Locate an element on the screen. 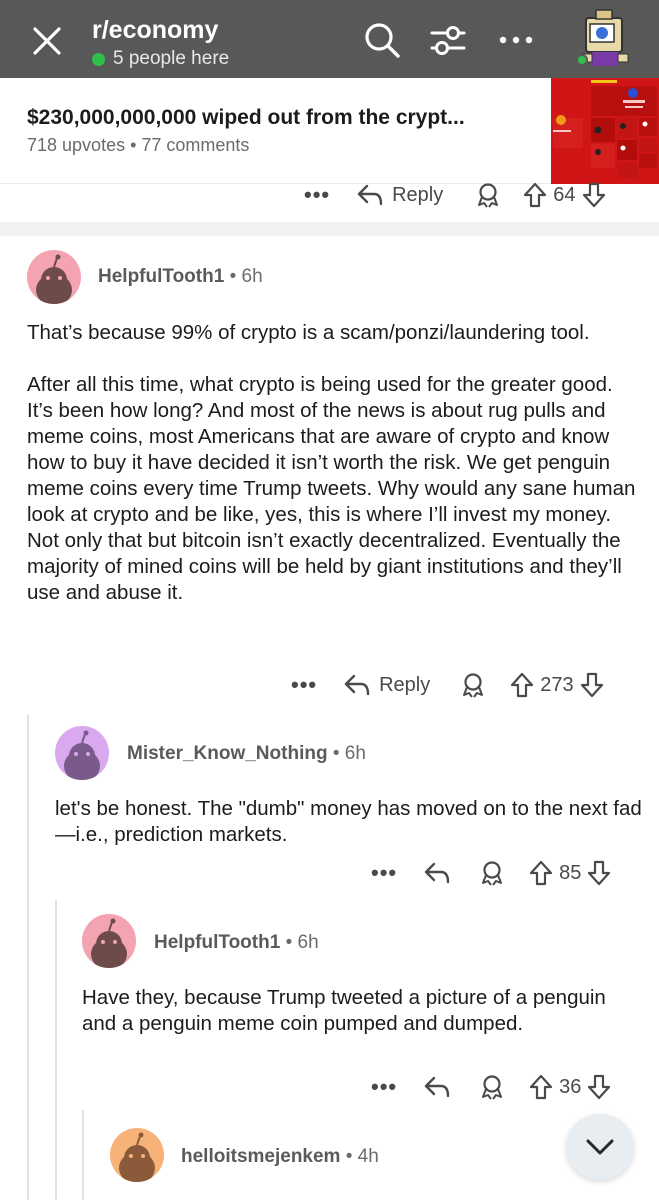 Image resolution: width=659 pixels, height=1200 pixels. scroll-down-button is located at coordinates (600, 1147).